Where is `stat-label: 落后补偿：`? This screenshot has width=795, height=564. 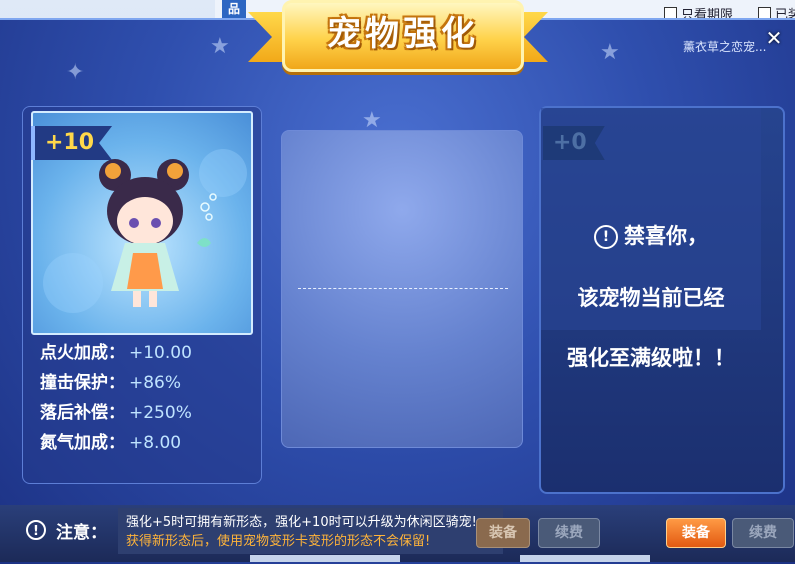
stat-label: 落后补偿： is located at coordinates (82, 413).